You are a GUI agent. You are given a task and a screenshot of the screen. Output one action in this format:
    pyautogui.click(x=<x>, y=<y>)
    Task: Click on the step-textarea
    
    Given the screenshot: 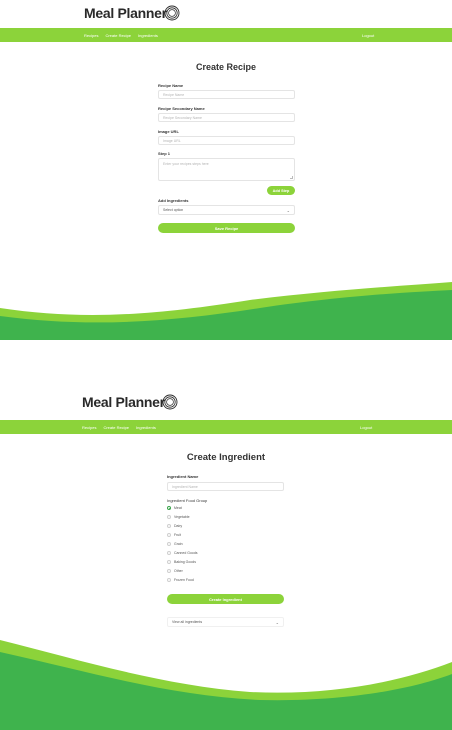 What is the action you would take?
    pyautogui.click(x=226, y=169)
    